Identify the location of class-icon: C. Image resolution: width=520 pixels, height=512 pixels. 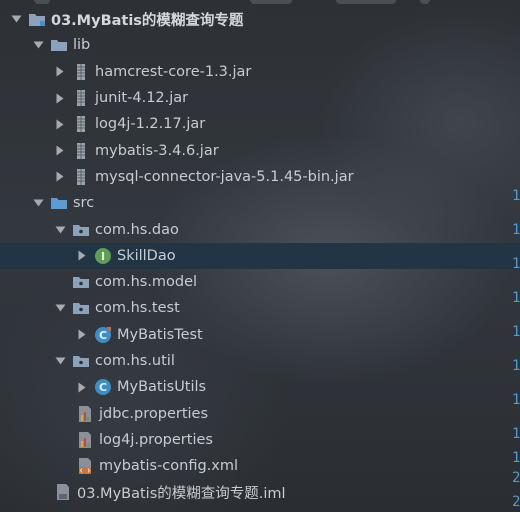
(103, 387).